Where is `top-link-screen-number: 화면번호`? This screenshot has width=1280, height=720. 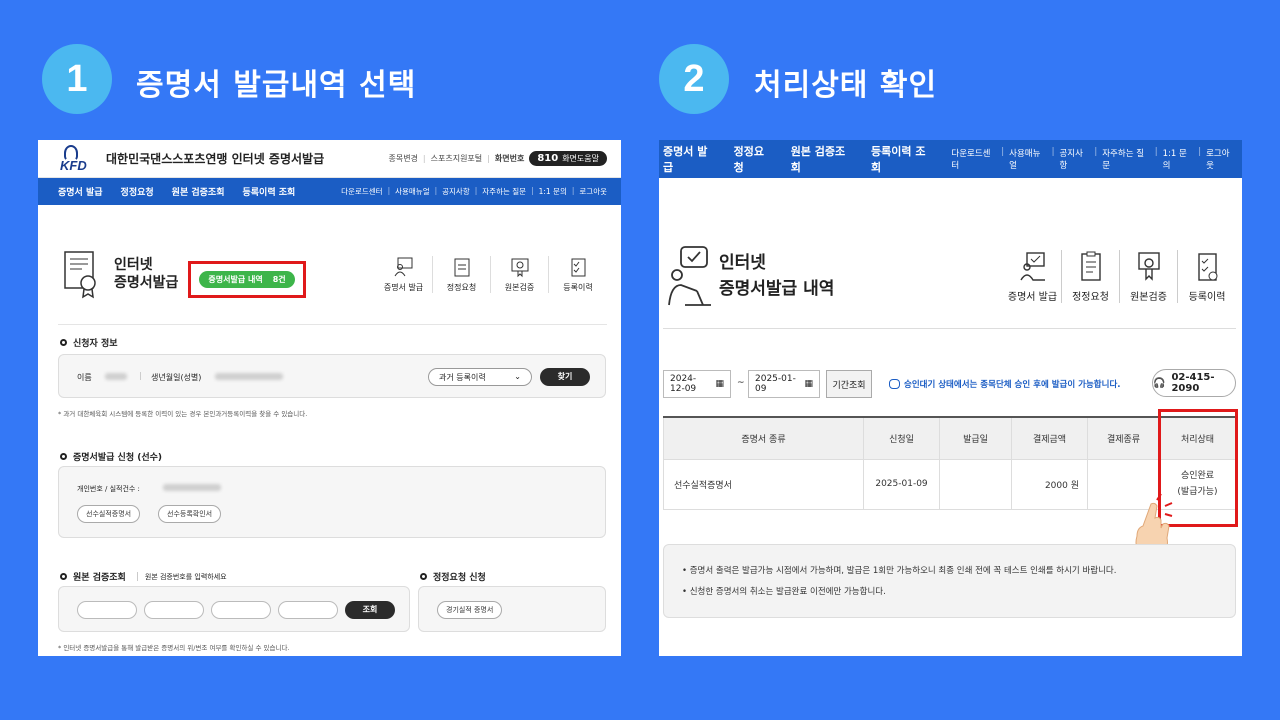
top-link-screen-number: 화면번호 is located at coordinates (509, 158).